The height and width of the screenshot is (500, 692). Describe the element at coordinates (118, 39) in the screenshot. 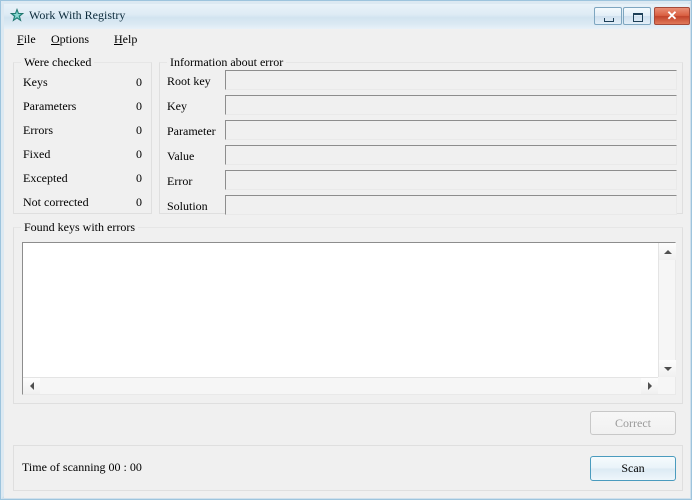

I see `menu-help-accel: H` at that location.